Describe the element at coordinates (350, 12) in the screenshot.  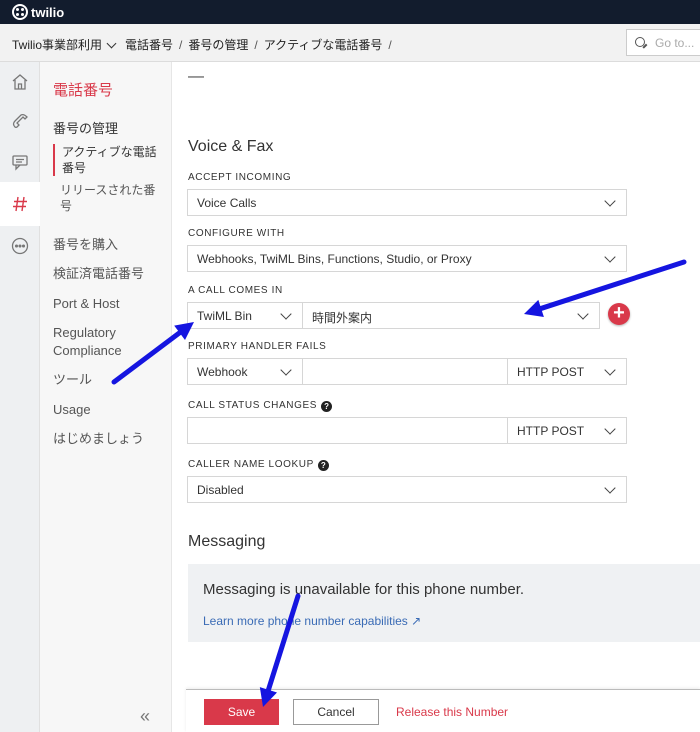
I see `top-bar: twilio` at that location.